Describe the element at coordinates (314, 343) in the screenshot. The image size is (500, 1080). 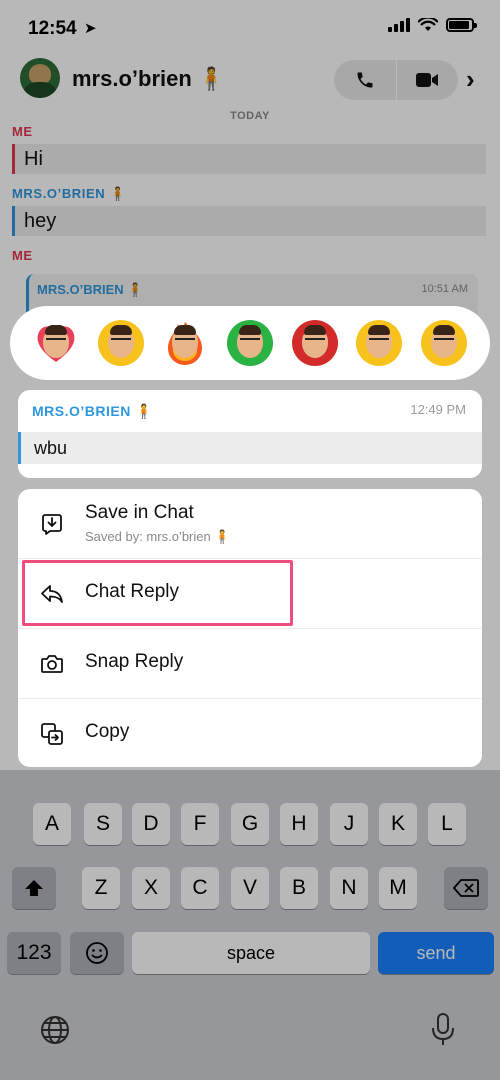
I see `reaction-thumbs-down` at that location.